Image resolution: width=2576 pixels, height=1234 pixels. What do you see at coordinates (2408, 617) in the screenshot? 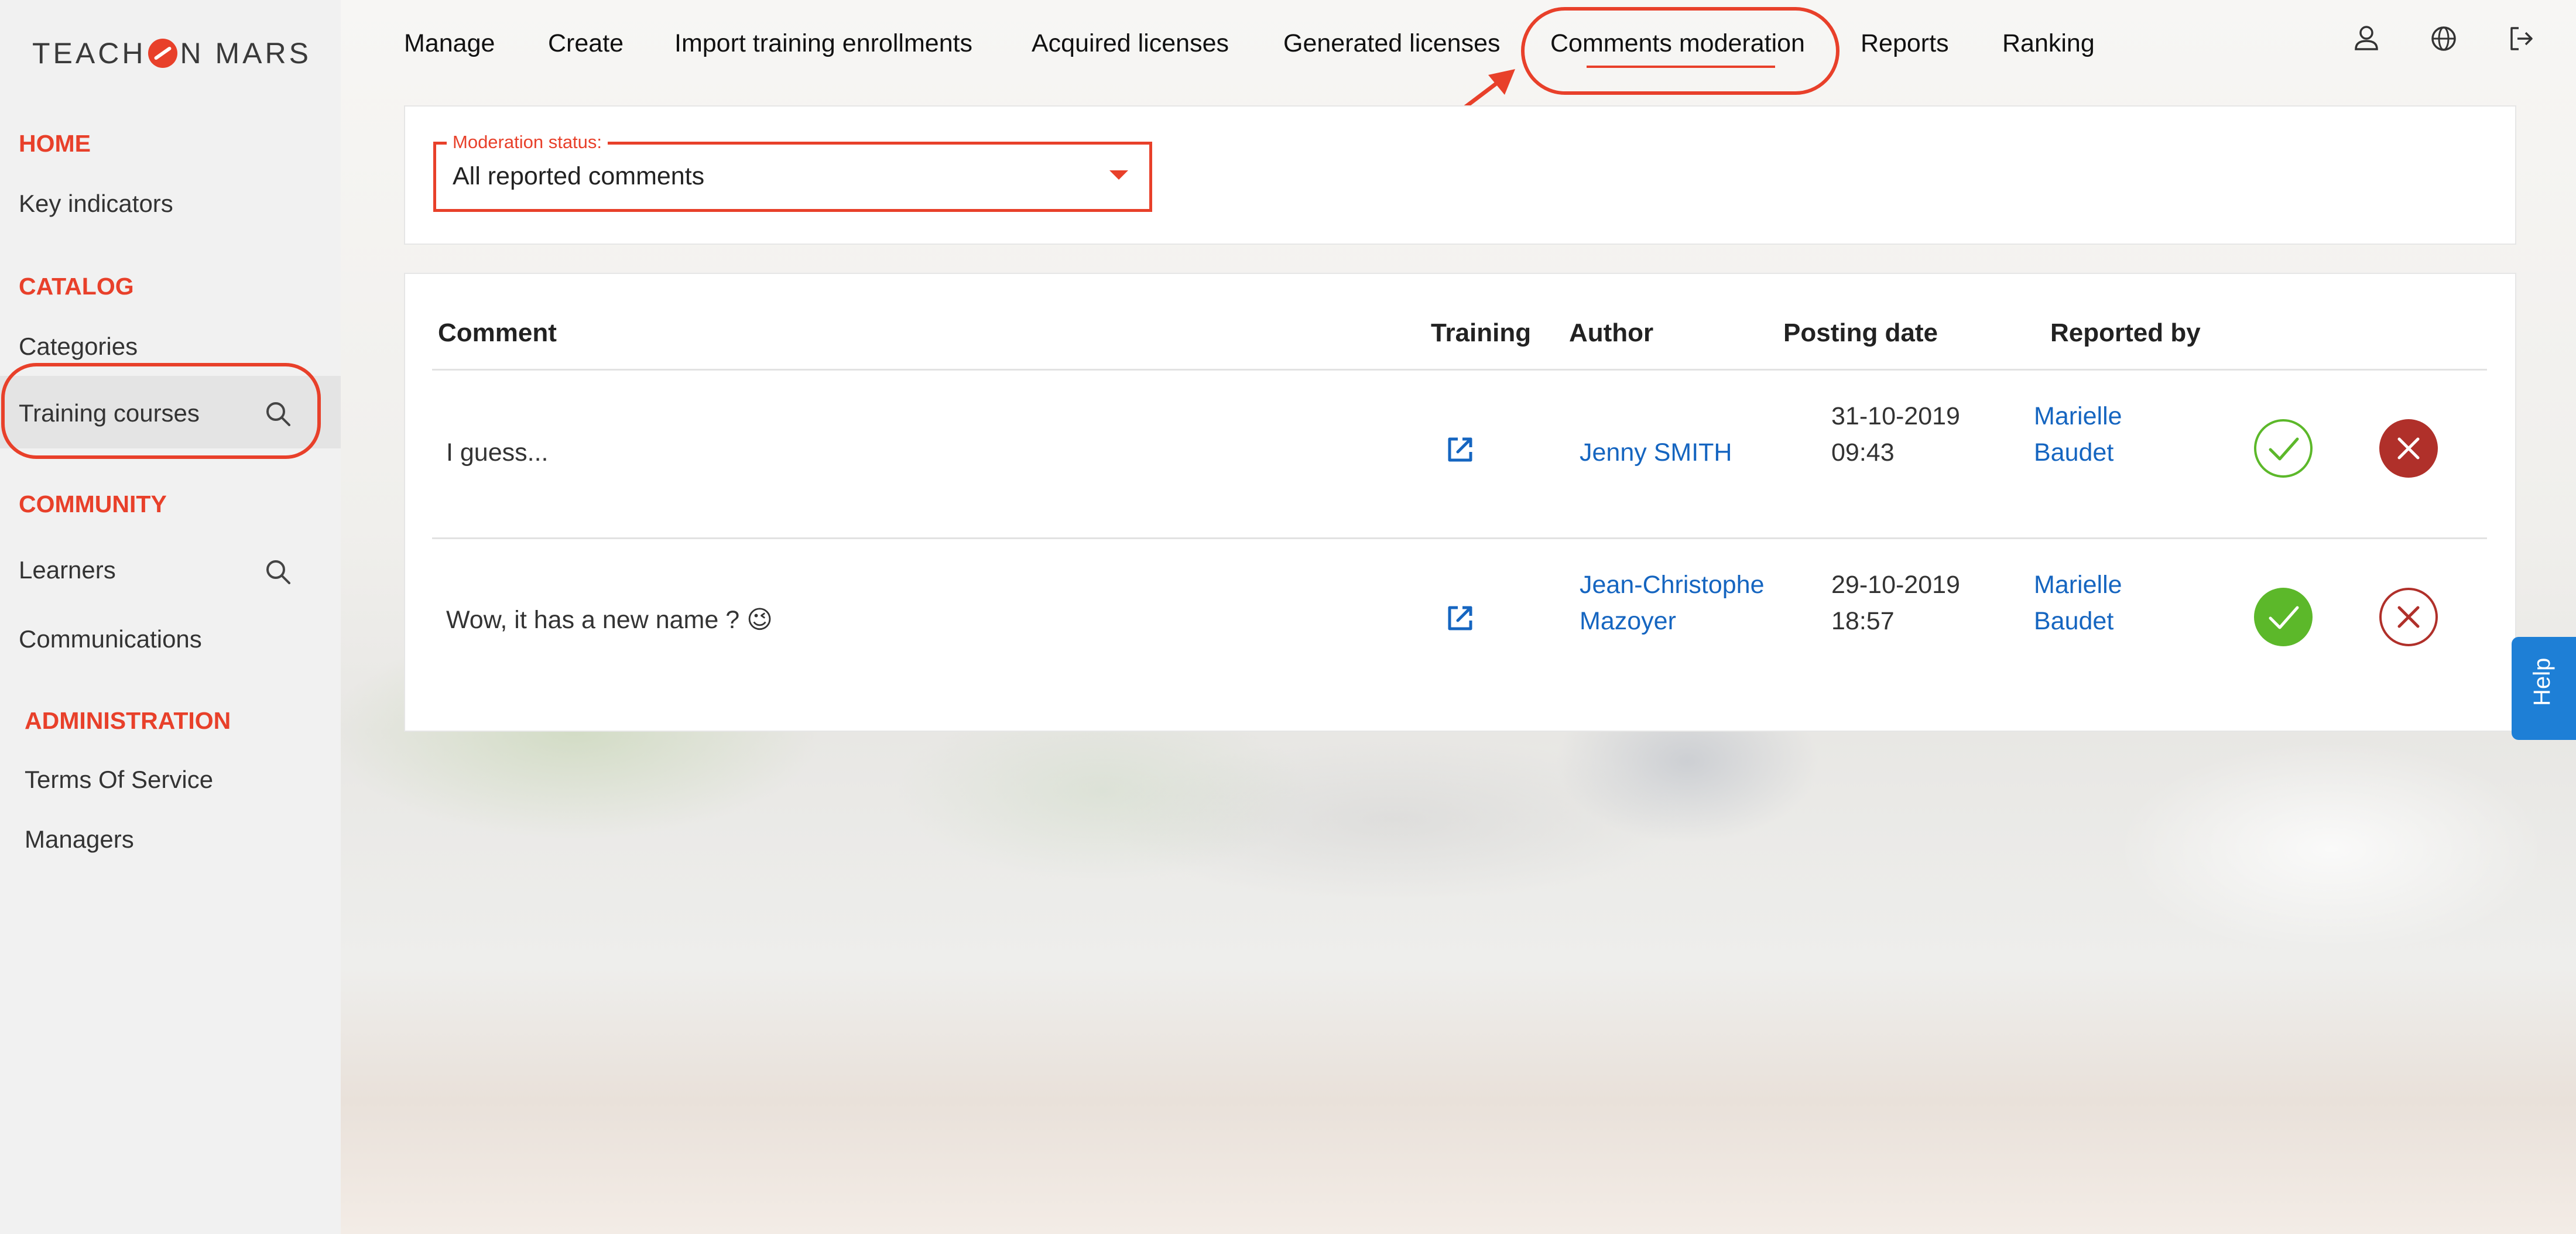
I see `reject-outline-icon` at bounding box center [2408, 617].